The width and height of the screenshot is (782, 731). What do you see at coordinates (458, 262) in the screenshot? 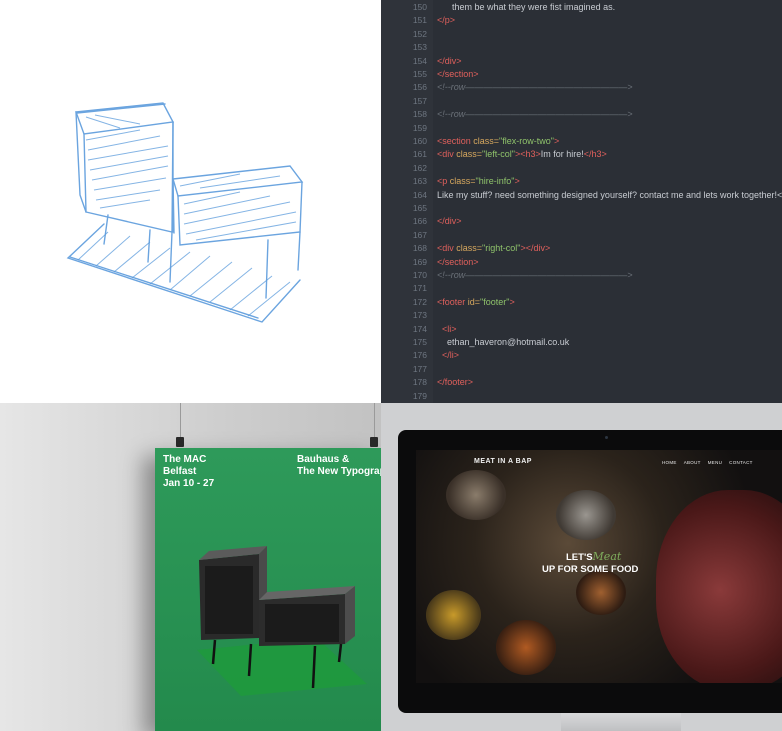
I see `line-text: </section>` at bounding box center [458, 262].